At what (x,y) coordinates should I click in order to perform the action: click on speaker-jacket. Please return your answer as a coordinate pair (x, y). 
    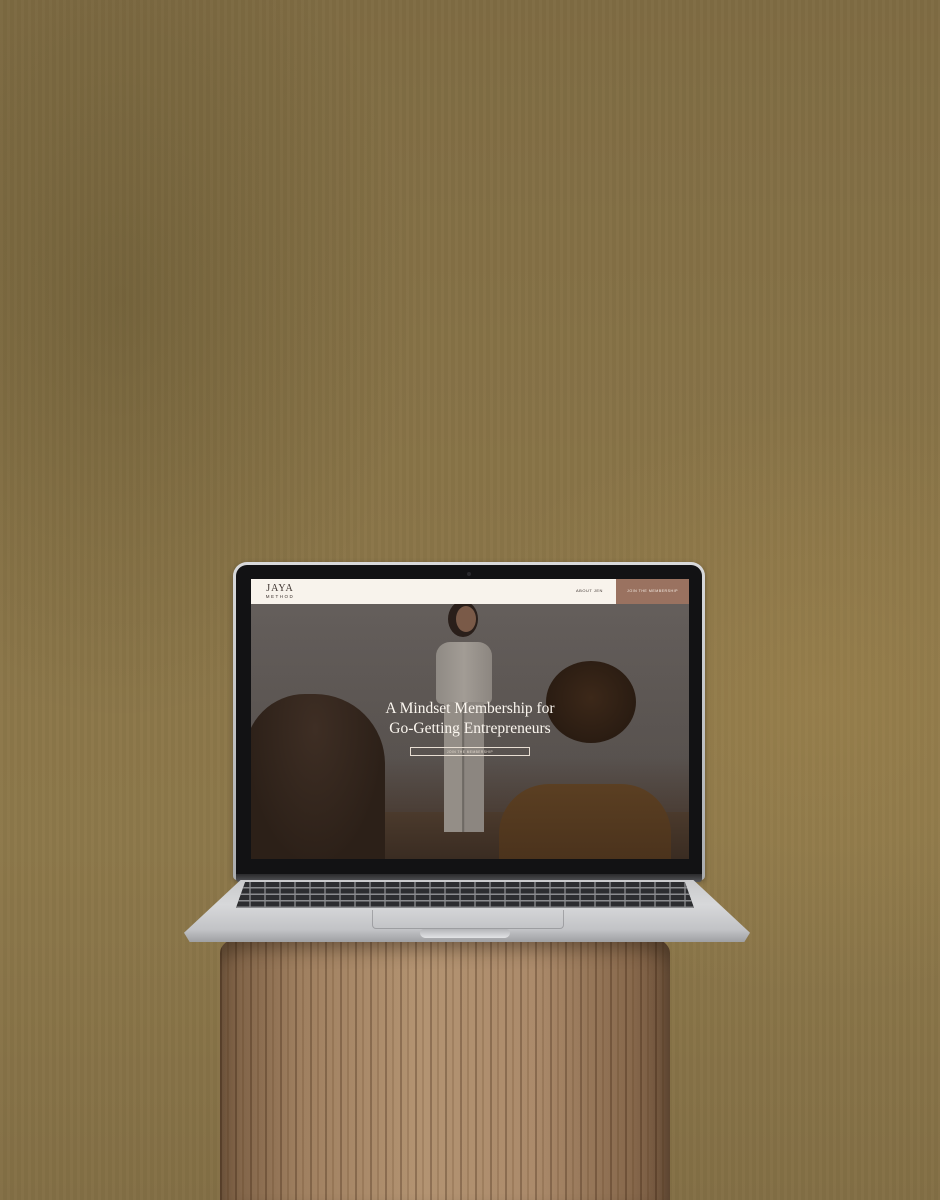
    Looking at the image, I should click on (464, 673).